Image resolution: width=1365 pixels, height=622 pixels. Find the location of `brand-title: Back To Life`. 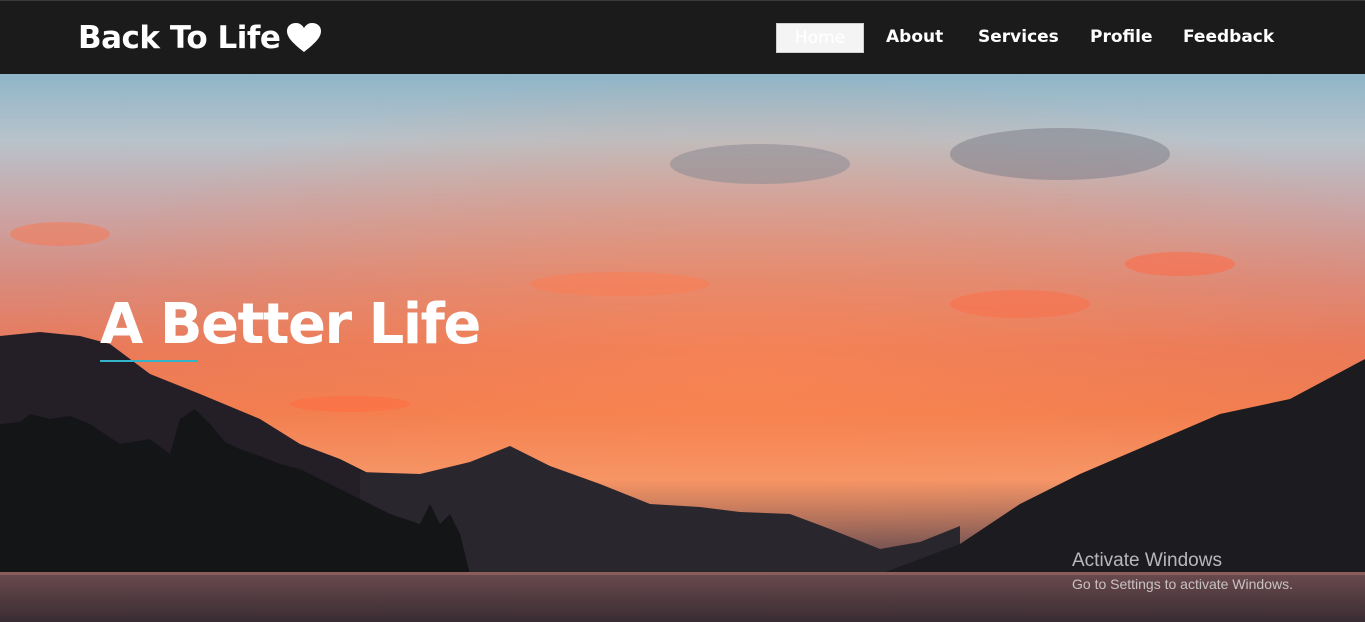

brand-title: Back To Life is located at coordinates (179, 38).